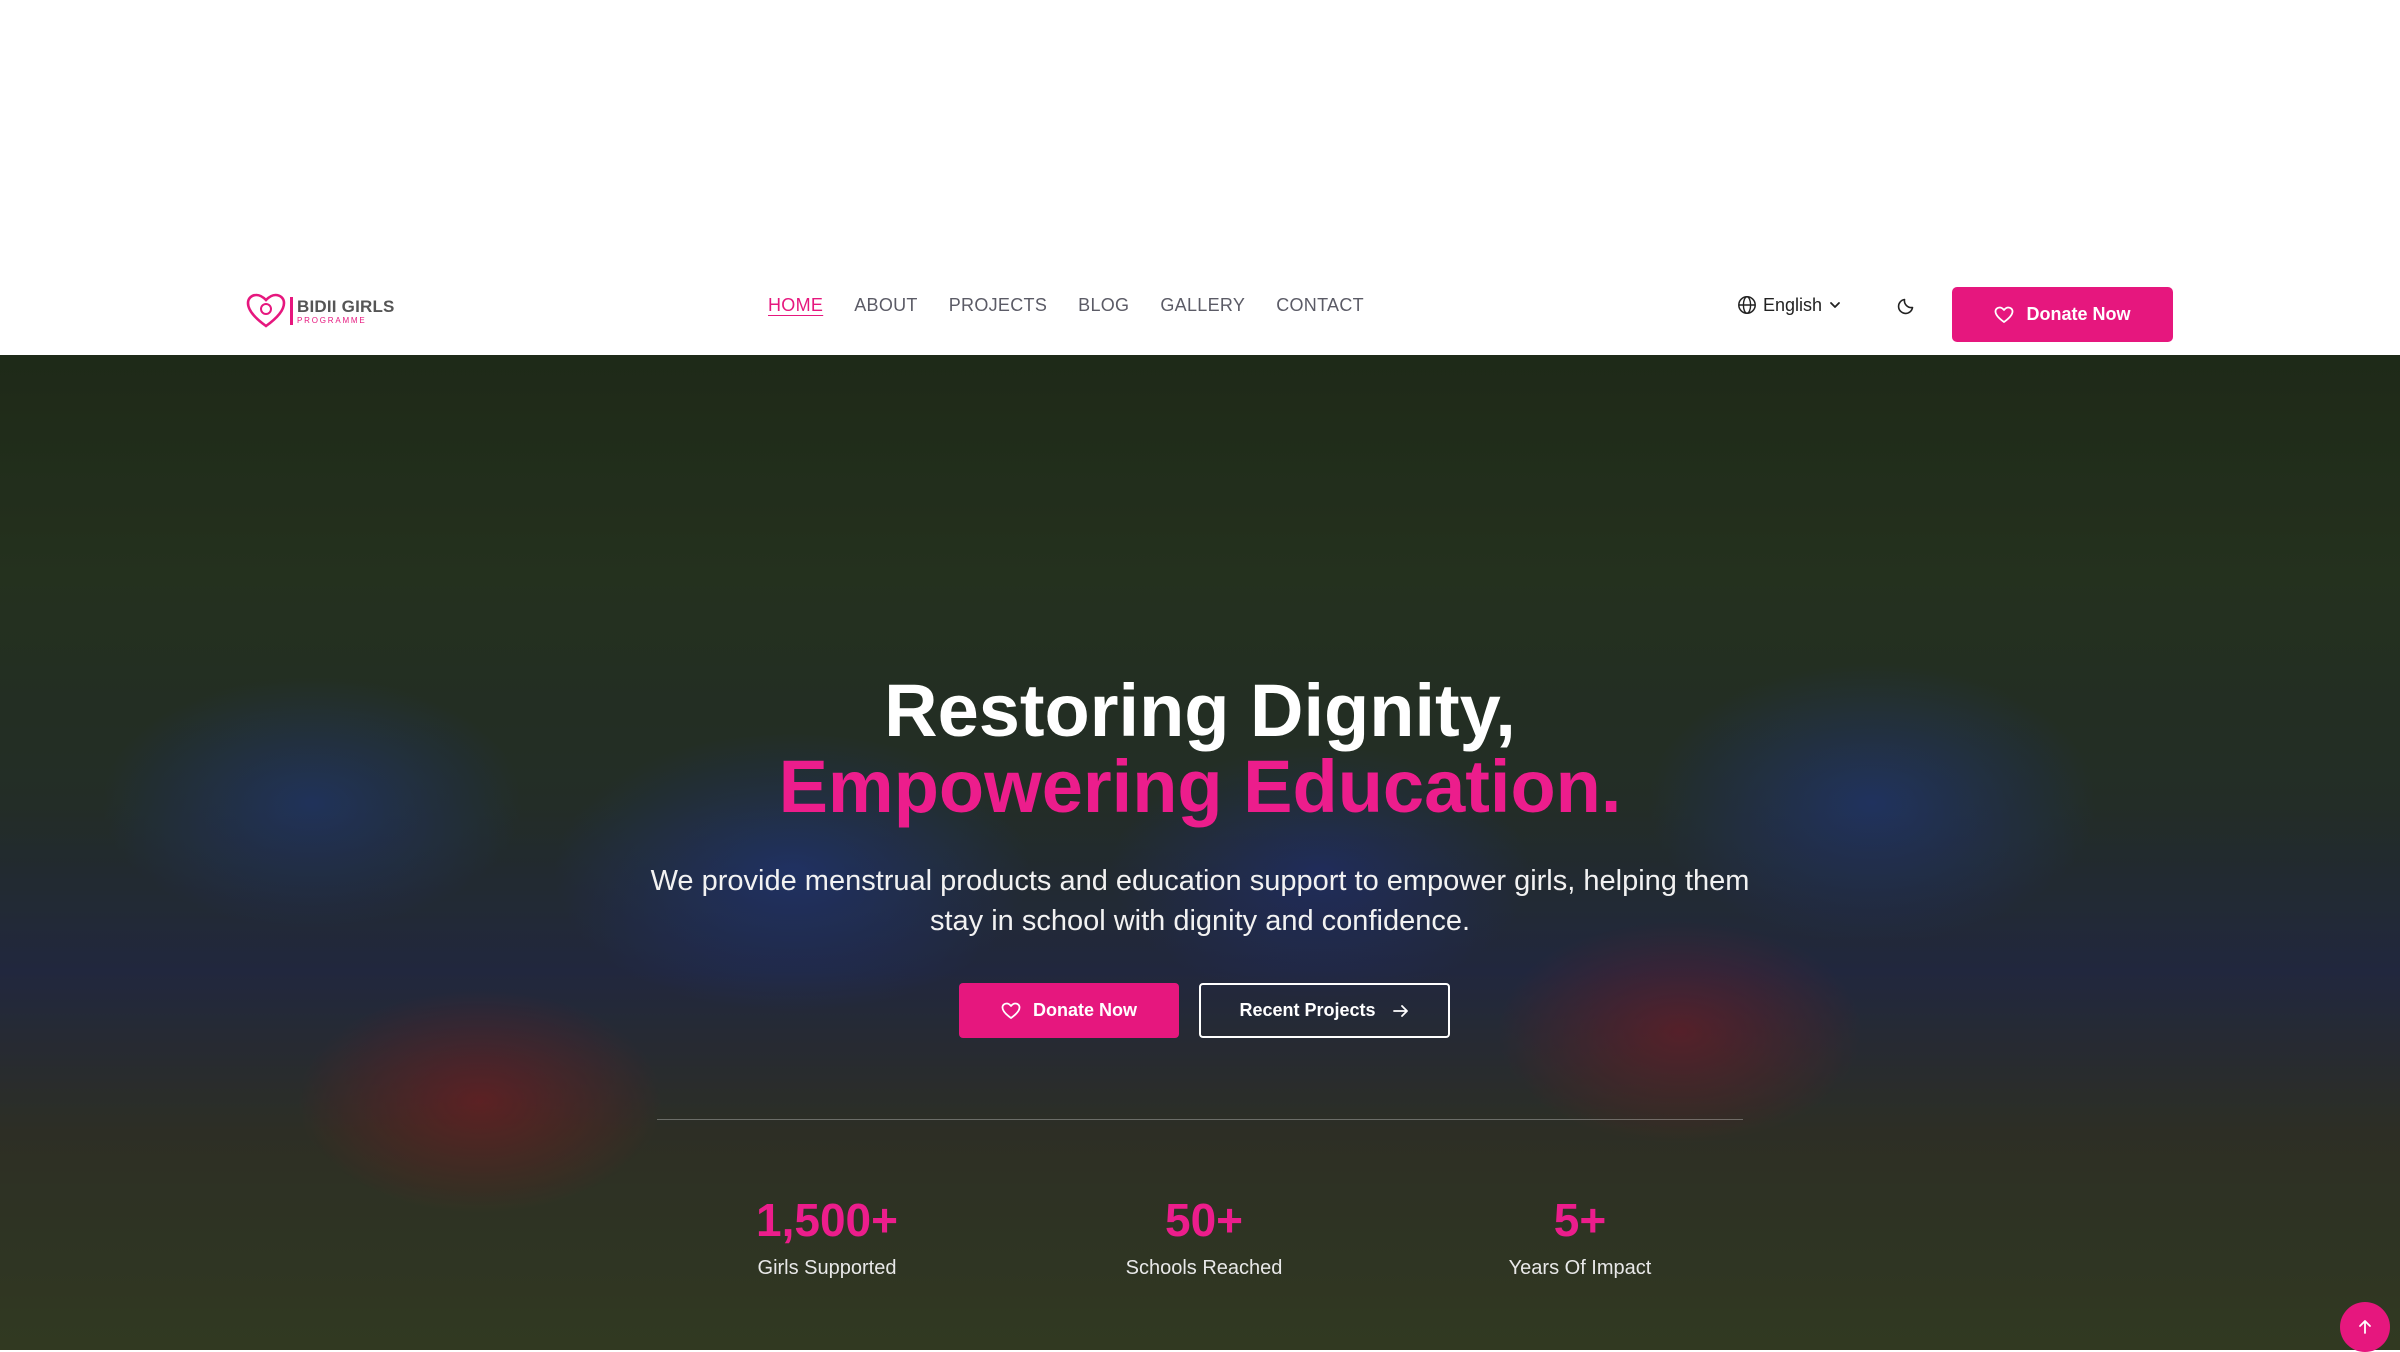 Image resolution: width=2400 pixels, height=1352 pixels. Describe the element at coordinates (266, 310) in the screenshot. I see `logo-heart-icon` at that location.